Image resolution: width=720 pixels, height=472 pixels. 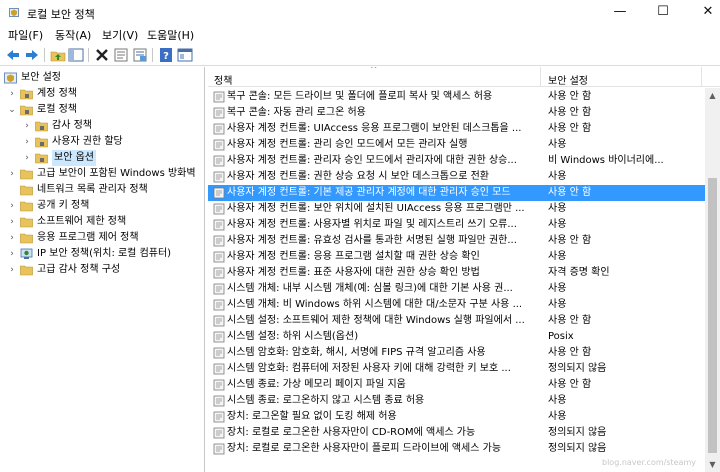 What do you see at coordinates (87, 141) in the screenshot?
I see `tree-label: 사용자 권한 할당` at bounding box center [87, 141].